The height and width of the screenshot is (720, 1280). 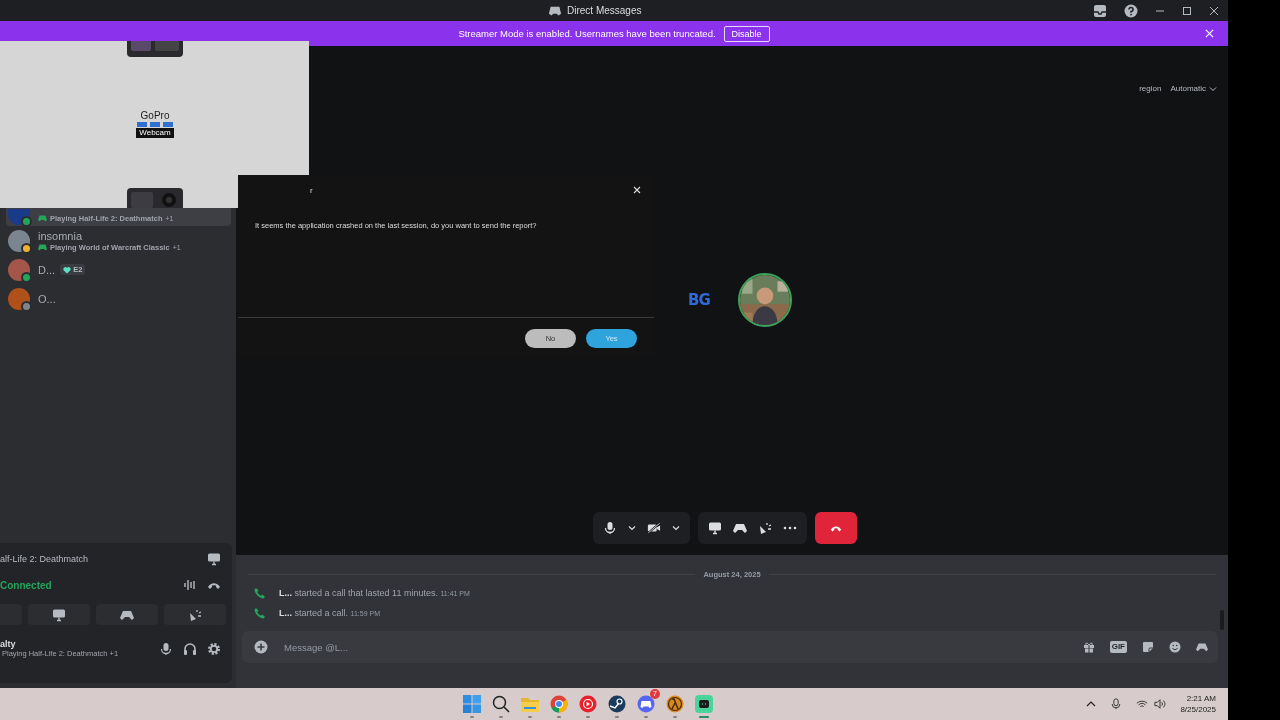 I want to click on emoji-icon, so click(x=1175, y=647).